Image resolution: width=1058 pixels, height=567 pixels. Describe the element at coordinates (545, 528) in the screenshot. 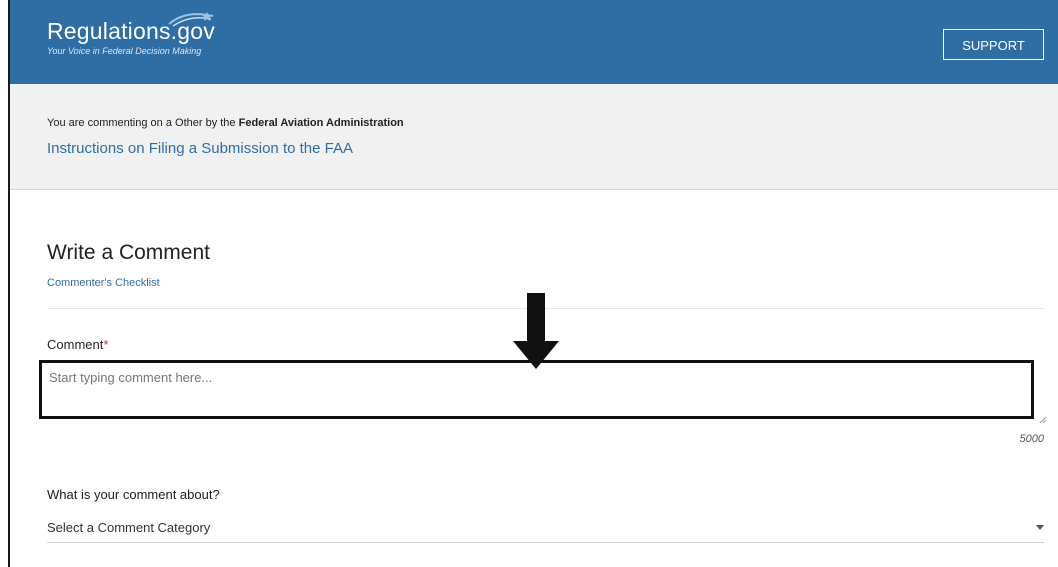

I see `comment-category-select: Select a Comment Category` at that location.